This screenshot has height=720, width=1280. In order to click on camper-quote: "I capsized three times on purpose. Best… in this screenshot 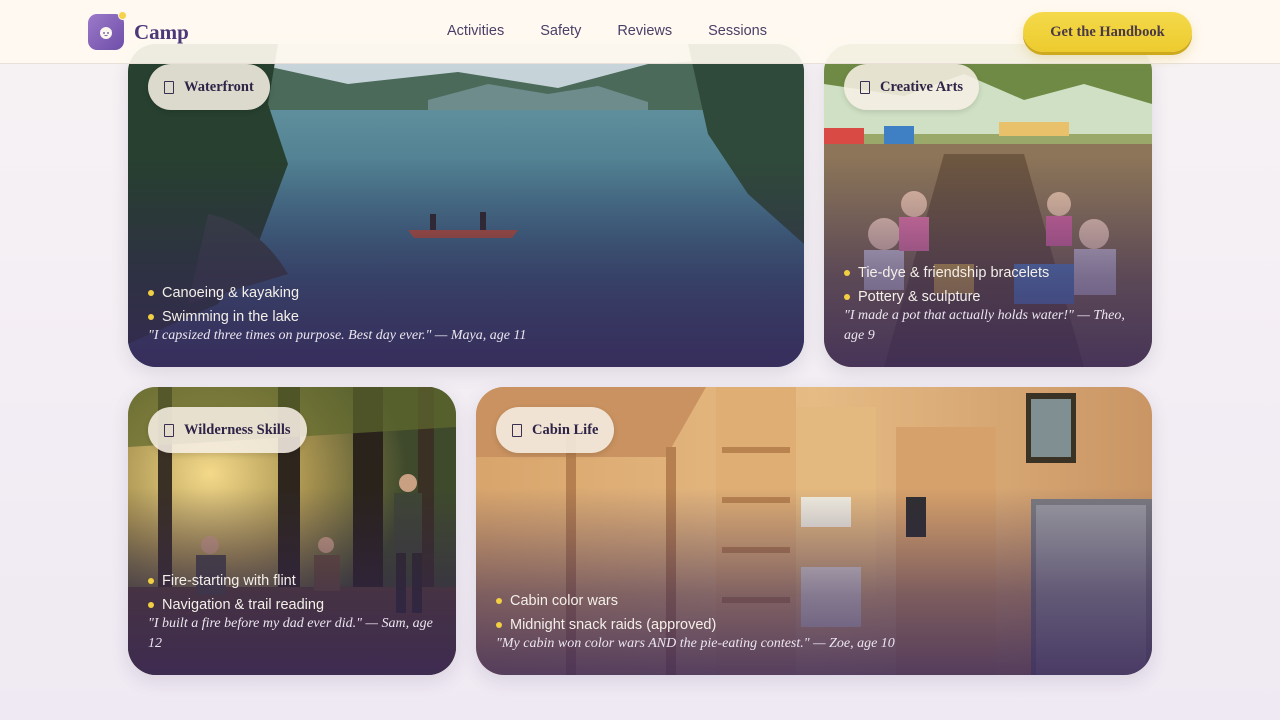, I will do `click(337, 335)`.